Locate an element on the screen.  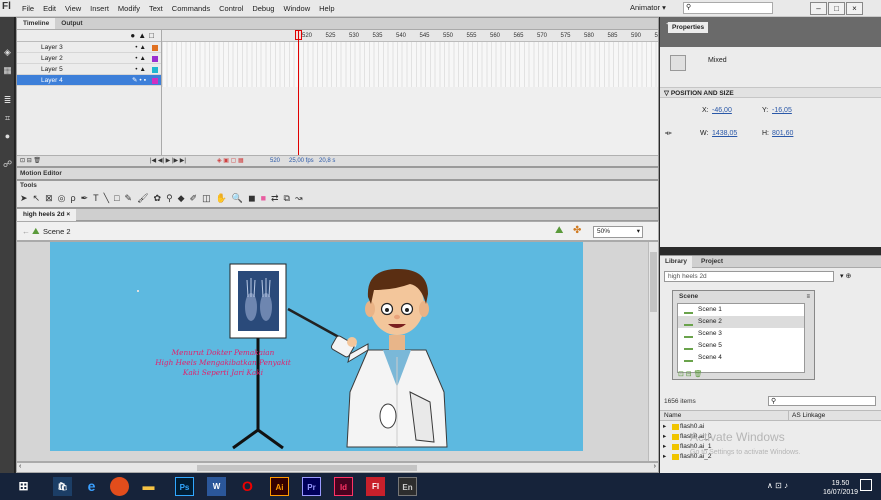
notifications-icon is located at coordinates (866, 485).